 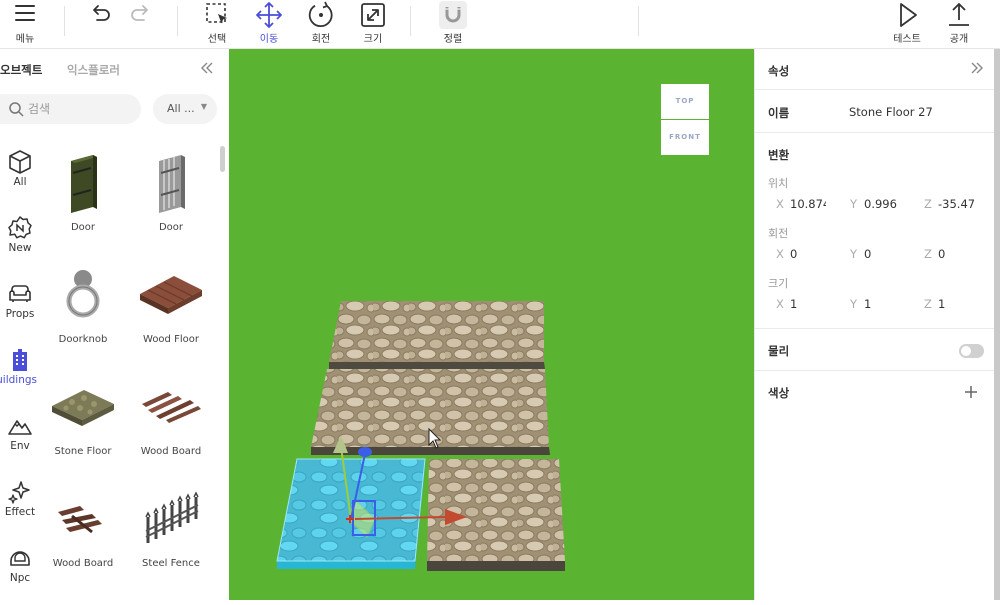 I want to click on library-item-label: Door, so click(x=171, y=227).